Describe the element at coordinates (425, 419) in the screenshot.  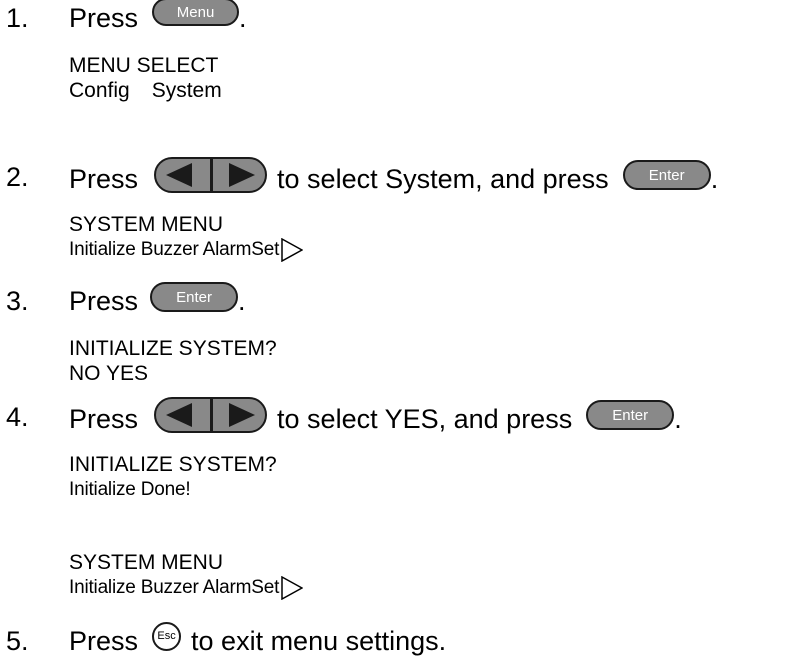
I see `instruction-text: to select YES, and press` at that location.